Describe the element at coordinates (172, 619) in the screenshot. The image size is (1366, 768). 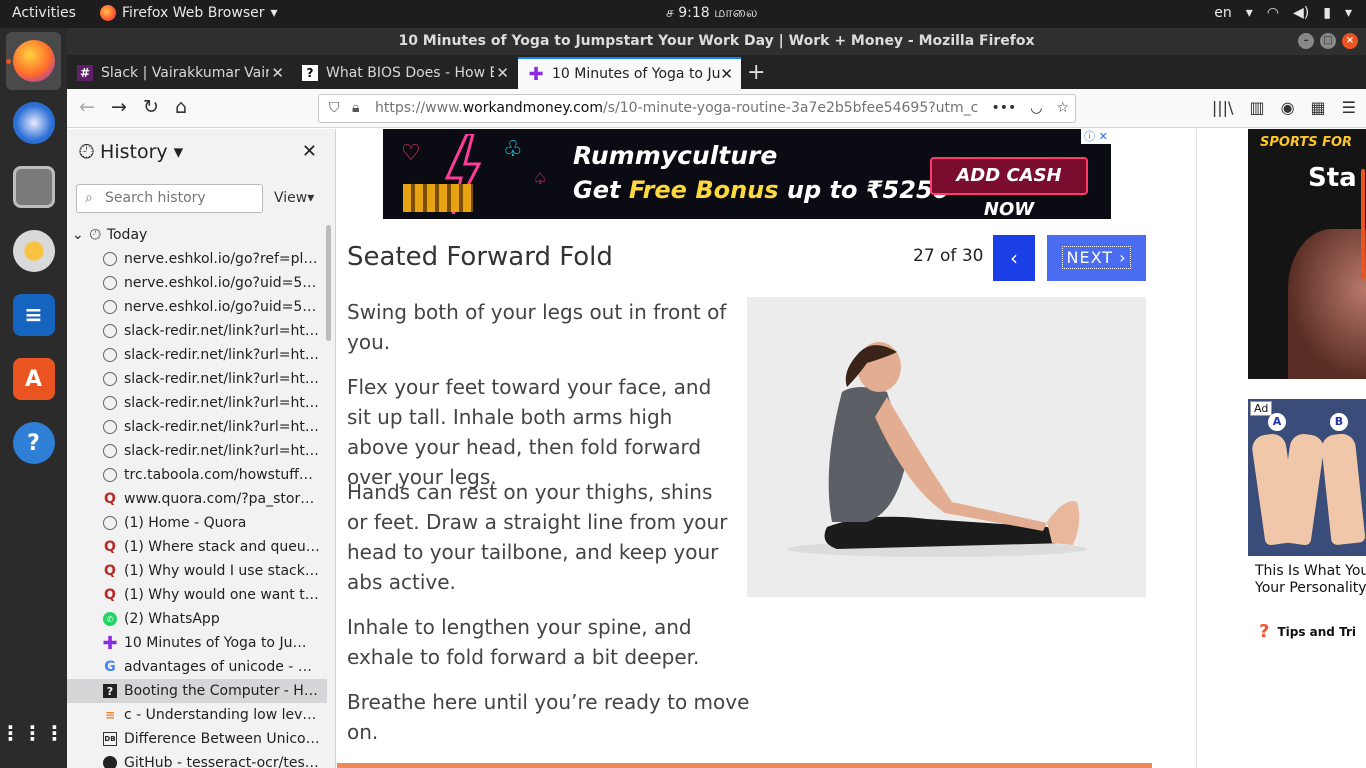
I see `history-item-label: (2) WhatsApp` at that location.